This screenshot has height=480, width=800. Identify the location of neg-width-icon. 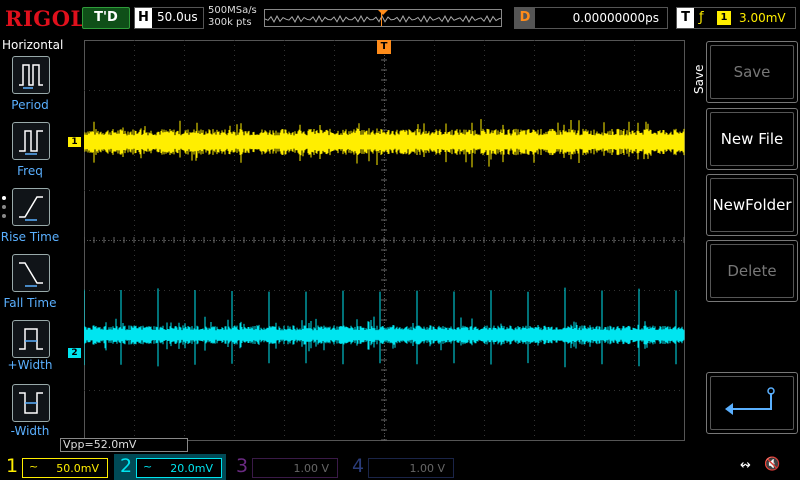
(31, 403).